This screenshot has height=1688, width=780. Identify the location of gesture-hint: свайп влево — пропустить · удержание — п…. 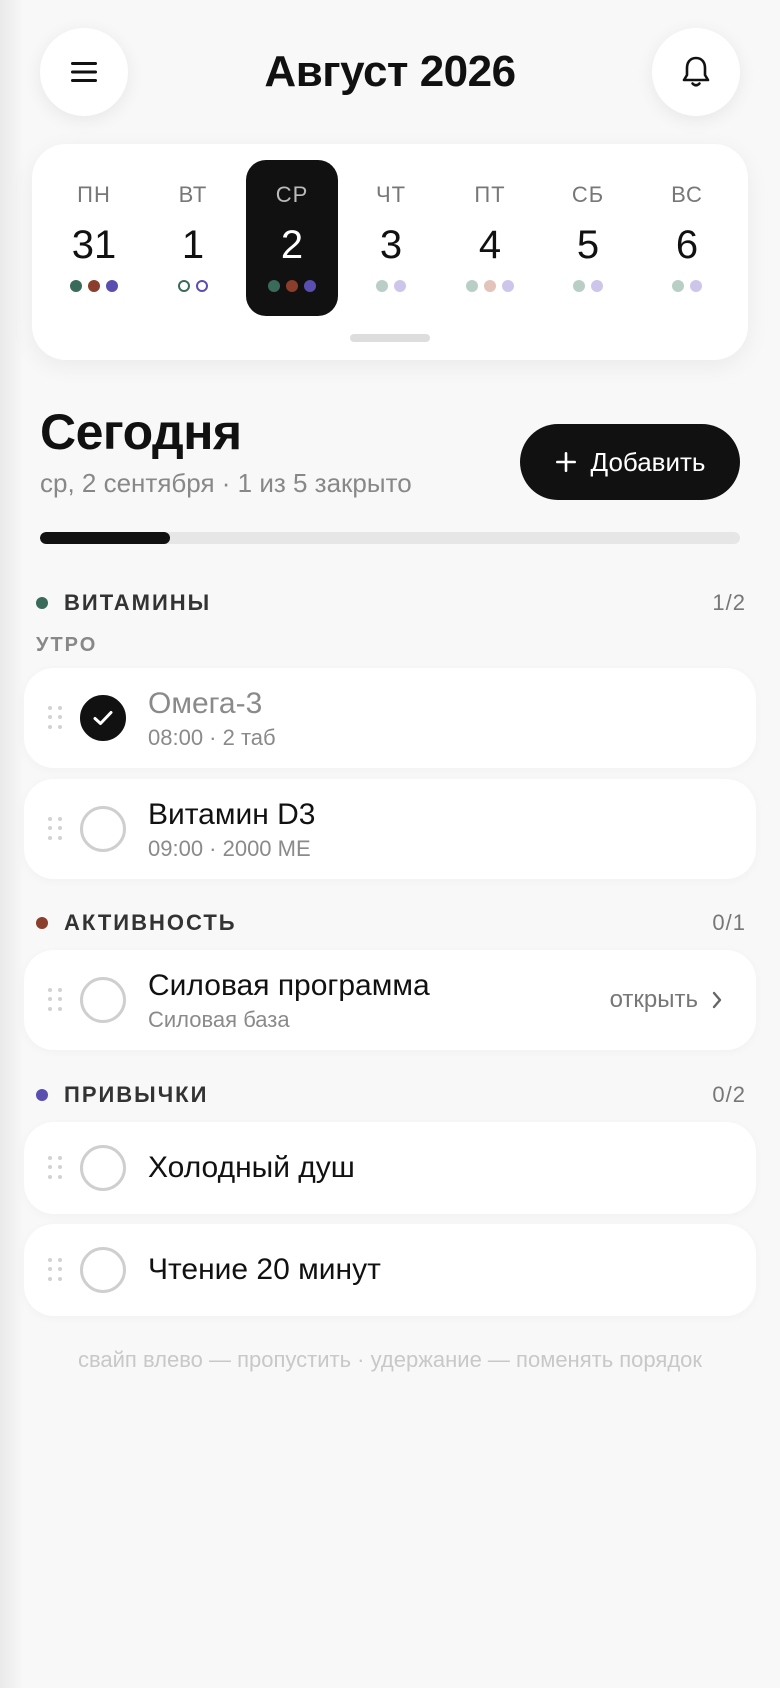
(390, 1359).